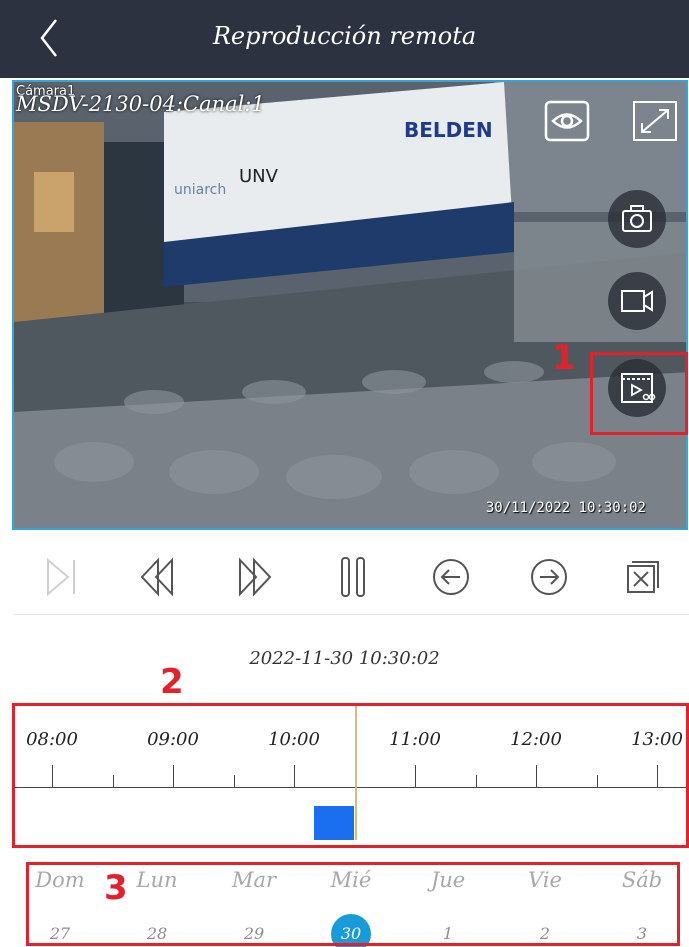 Image resolution: width=689 pixels, height=947 pixels. What do you see at coordinates (344, 658) in the screenshot?
I see `playback-time: 2022-11-30 10:30:02` at bounding box center [344, 658].